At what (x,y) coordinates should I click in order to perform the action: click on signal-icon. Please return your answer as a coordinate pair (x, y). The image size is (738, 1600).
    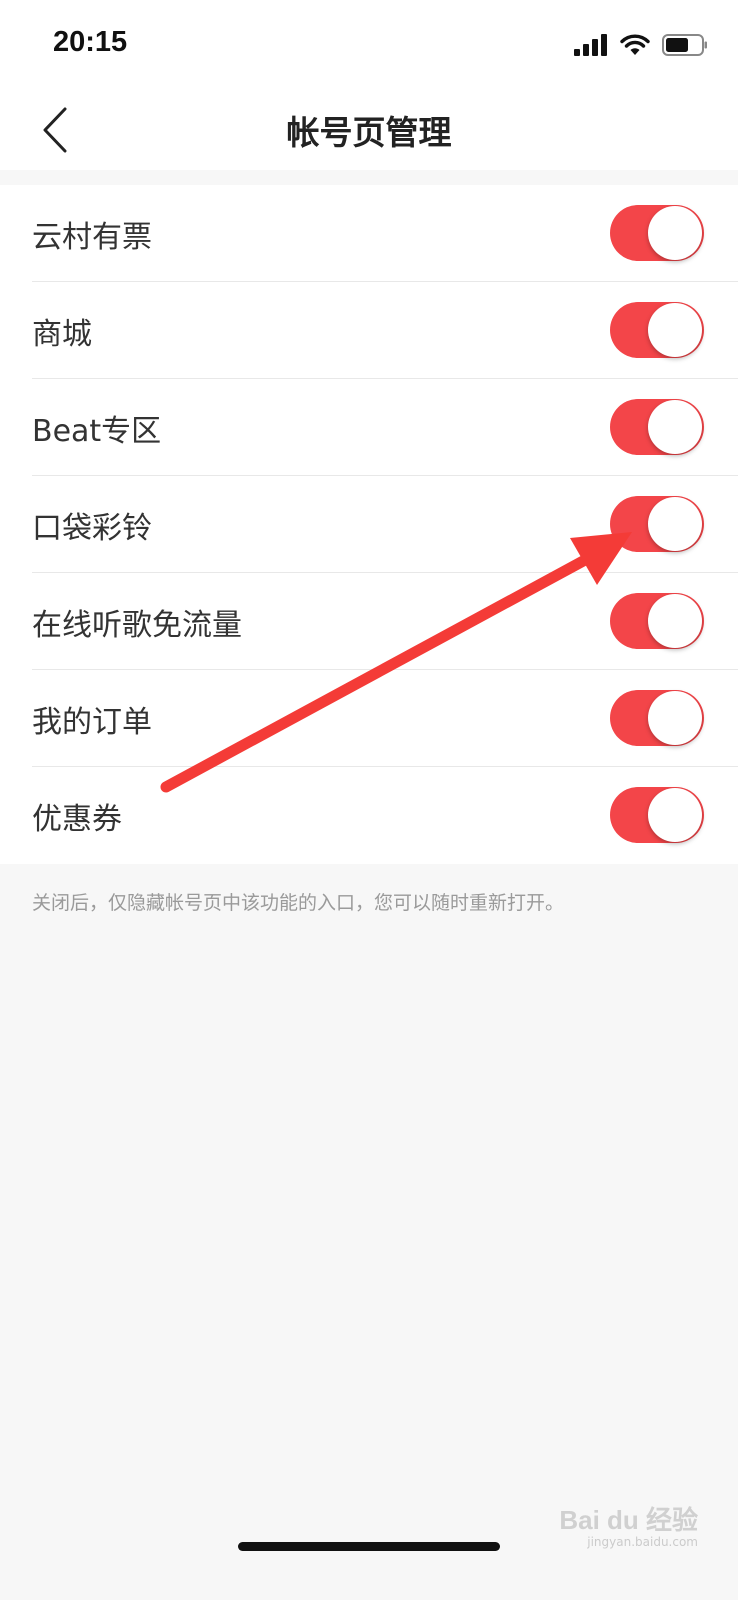
    Looking at the image, I should click on (590, 45).